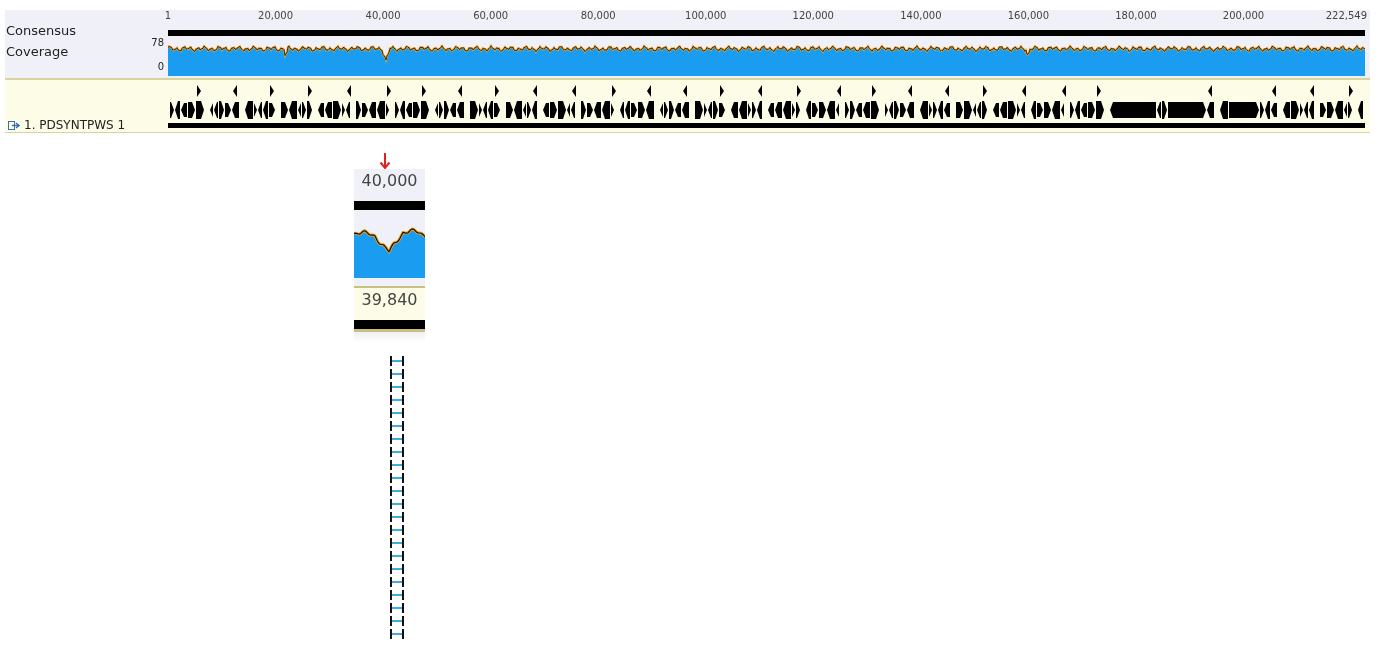 The height and width of the screenshot is (651, 1381). What do you see at coordinates (160, 67) in the screenshot?
I see `axis-min-label: 0` at bounding box center [160, 67].